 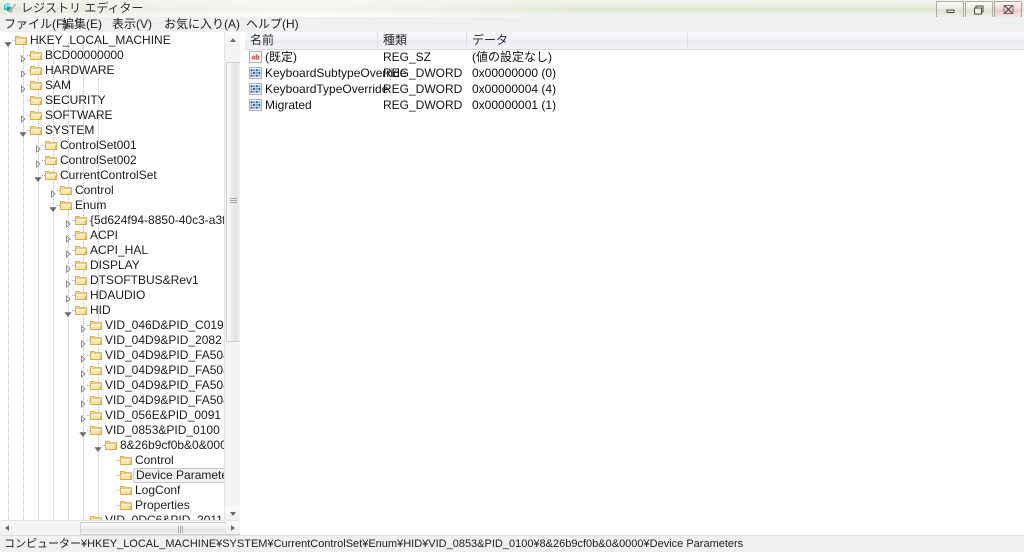 I want to click on scroll-down-button, so click(x=232, y=513).